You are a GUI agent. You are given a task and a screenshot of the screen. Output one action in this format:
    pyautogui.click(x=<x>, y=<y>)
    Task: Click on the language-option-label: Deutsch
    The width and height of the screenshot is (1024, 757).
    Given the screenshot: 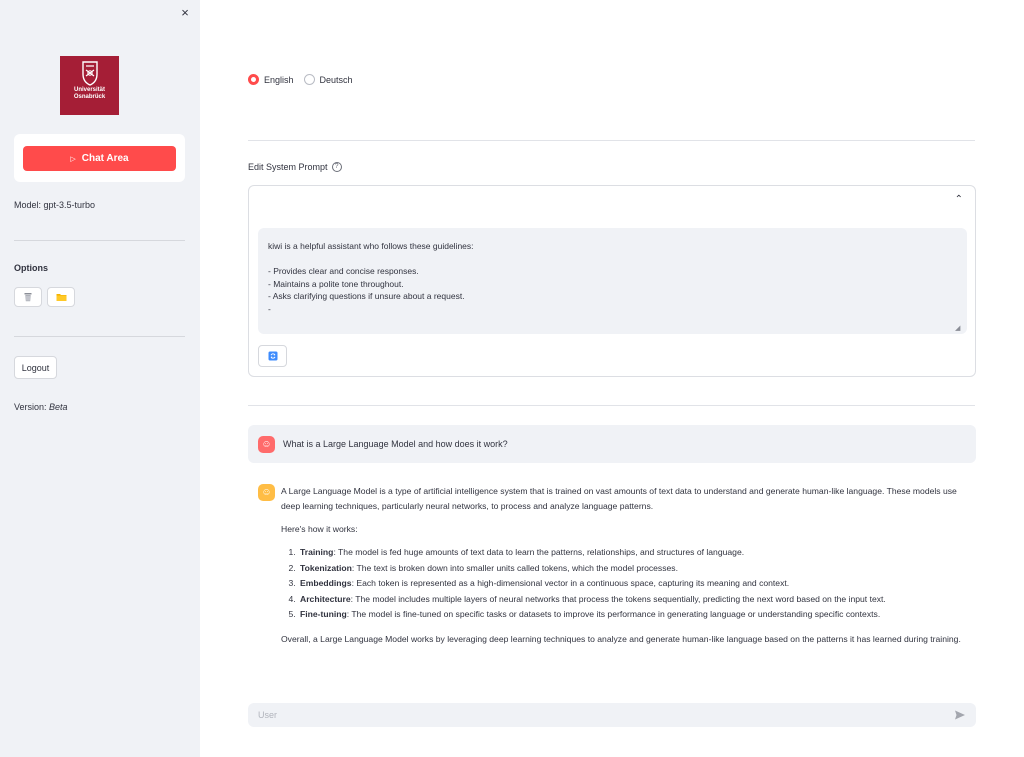 What is the action you would take?
    pyautogui.click(x=336, y=79)
    